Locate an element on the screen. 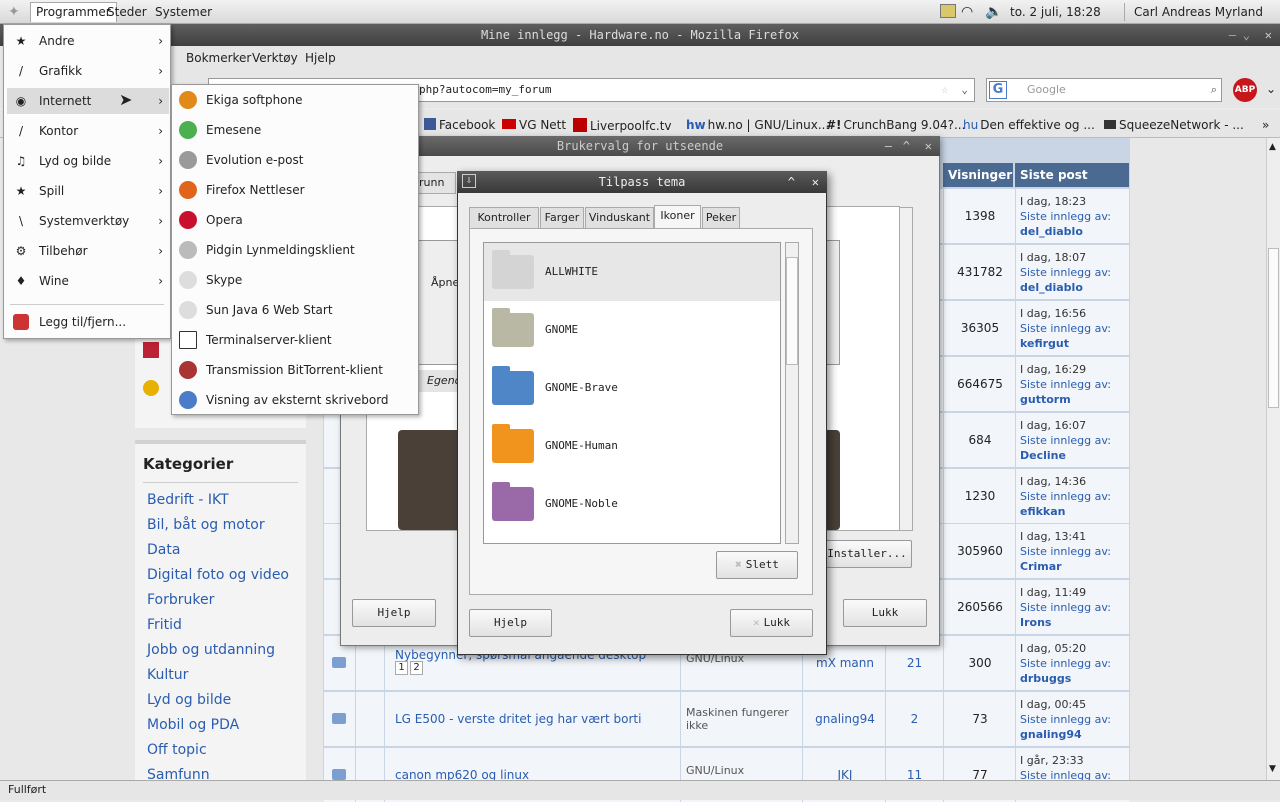 This screenshot has height=802, width=1280. submenu-item-visning-av-eksternt-skrivebord: Visning av eksternt skrivebord is located at coordinates (296, 400).